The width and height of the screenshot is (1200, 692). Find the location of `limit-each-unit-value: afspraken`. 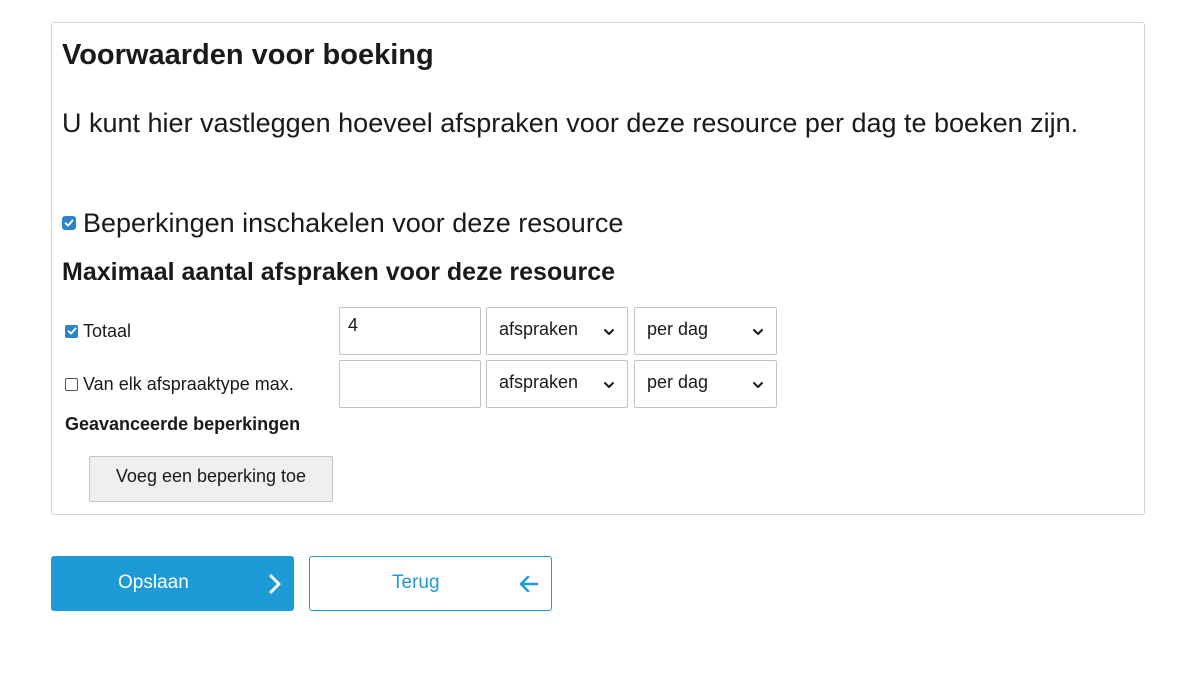

limit-each-unit-value: afspraken is located at coordinates (539, 381).